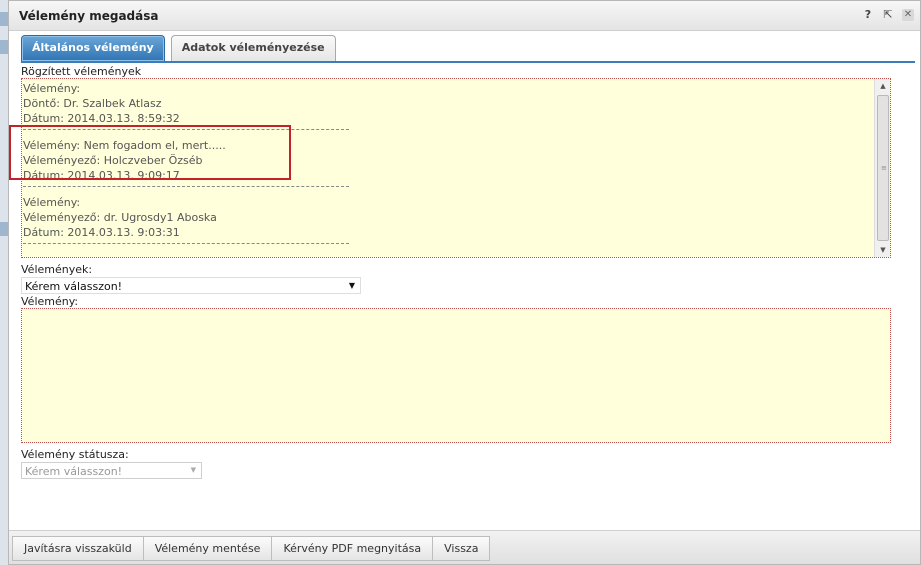  What do you see at coordinates (464, 16) in the screenshot?
I see `dialog-titlebar: Vélemény megadása ? ⇱ ✕` at bounding box center [464, 16].